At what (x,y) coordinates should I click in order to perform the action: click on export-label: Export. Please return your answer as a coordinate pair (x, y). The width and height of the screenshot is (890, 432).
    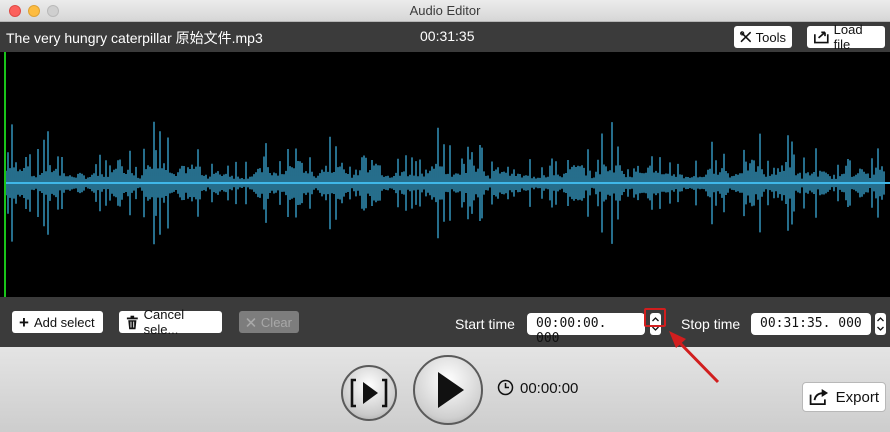
    Looking at the image, I should click on (857, 397).